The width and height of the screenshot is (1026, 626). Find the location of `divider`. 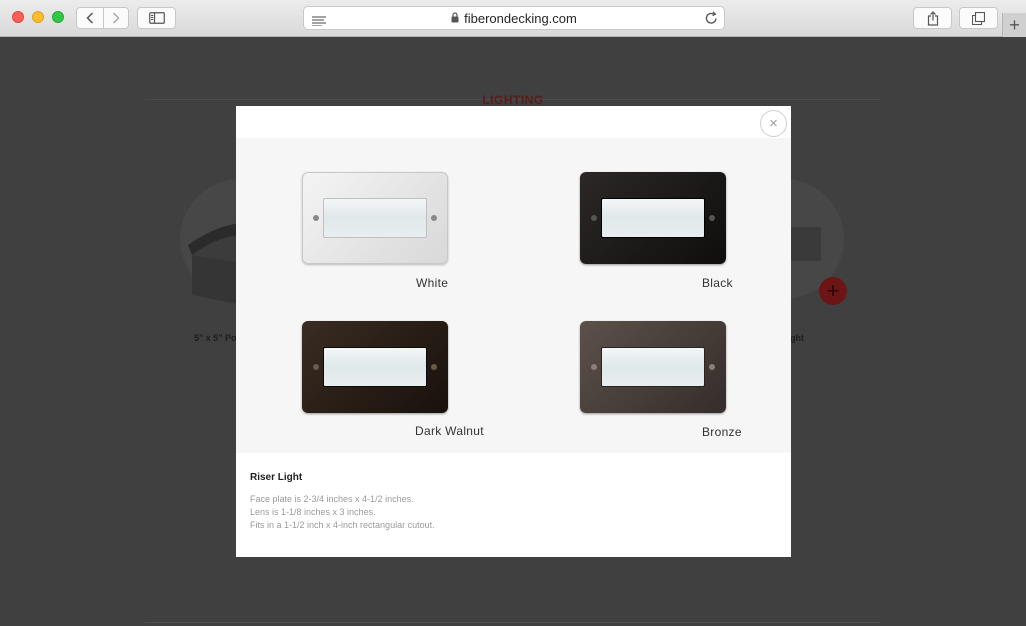

divider is located at coordinates (512, 622).